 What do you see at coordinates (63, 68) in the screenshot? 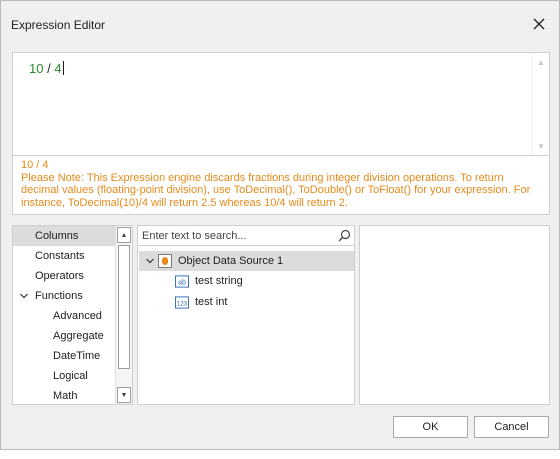
I see `text-caret` at bounding box center [63, 68].